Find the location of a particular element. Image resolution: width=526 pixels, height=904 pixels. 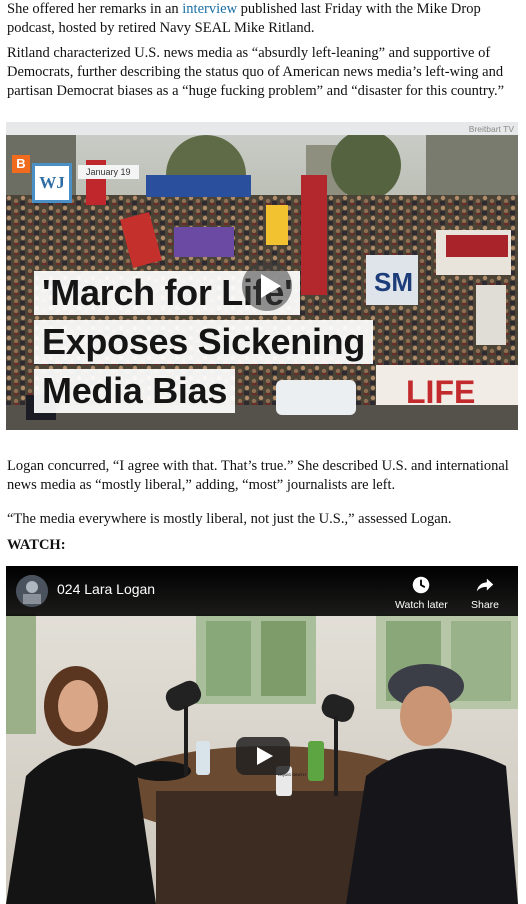

headline-line: Media Bias is located at coordinates (135, 391).